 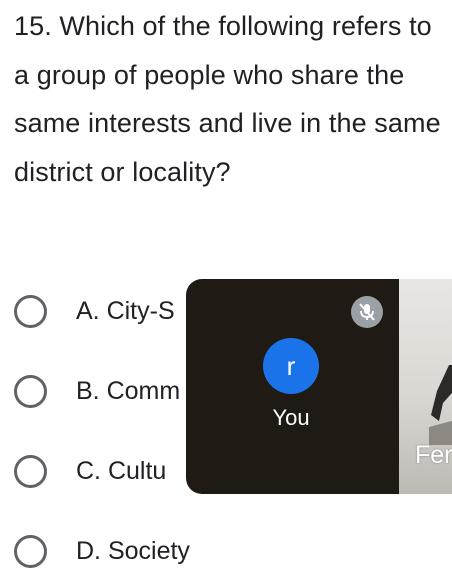 What do you see at coordinates (425, 386) in the screenshot?
I see `participant-video-tile: Fer` at bounding box center [425, 386].